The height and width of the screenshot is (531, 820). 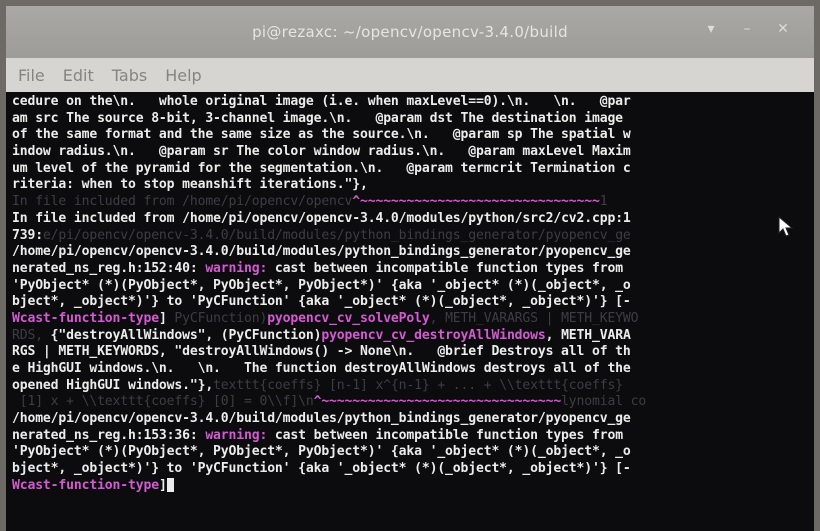 What do you see at coordinates (78, 75) in the screenshot?
I see `menu-edit: Edit` at bounding box center [78, 75].